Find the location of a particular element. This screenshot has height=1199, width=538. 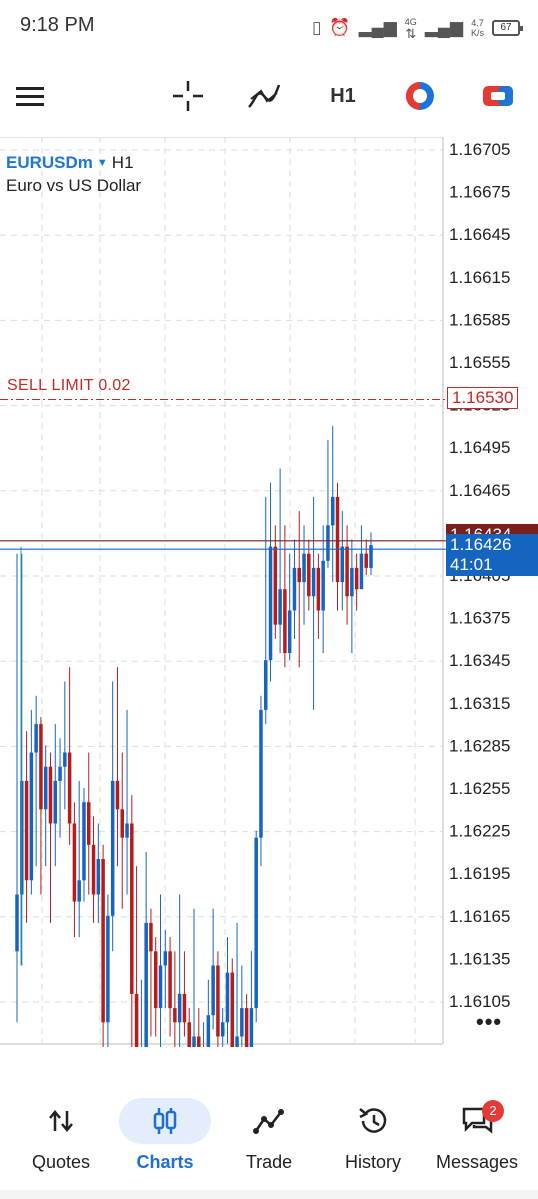

timeframe-button: H1 is located at coordinates (343, 96).